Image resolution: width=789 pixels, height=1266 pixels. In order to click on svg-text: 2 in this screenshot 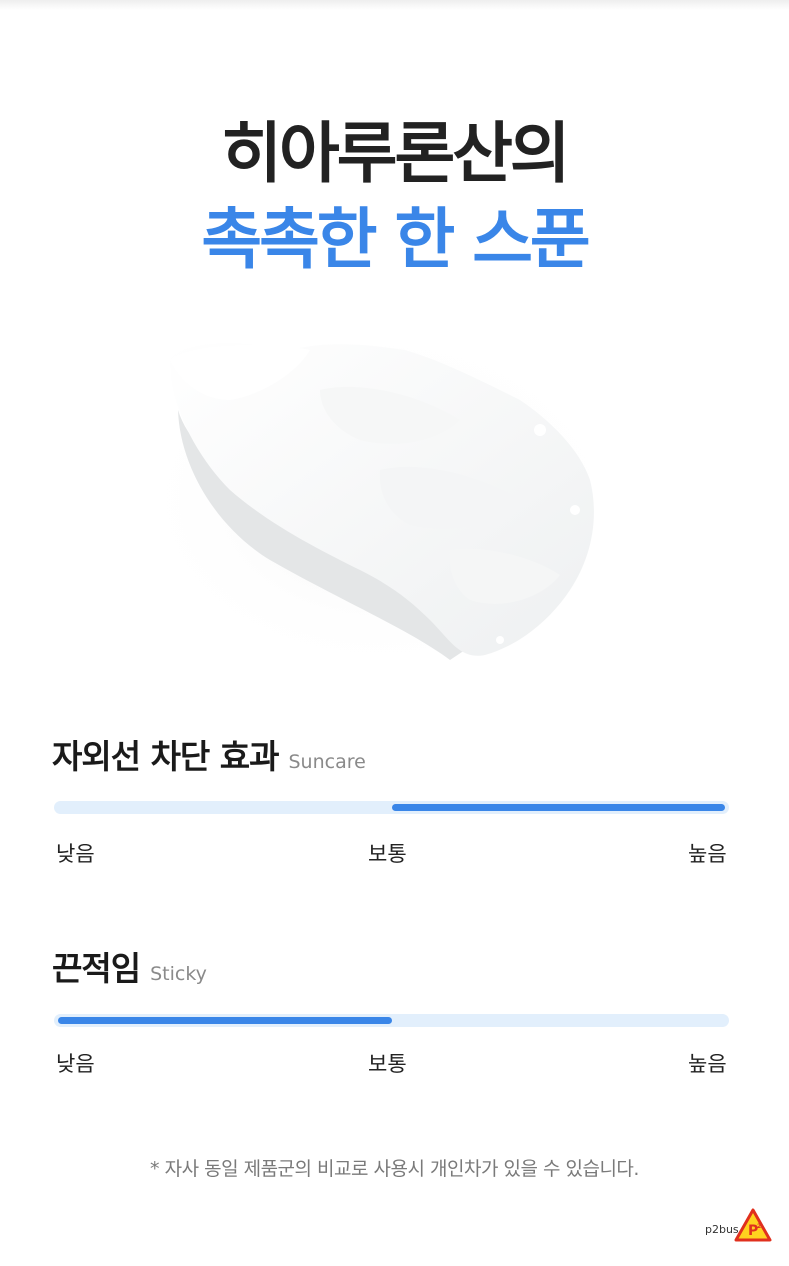, I will do `click(759, 1226)`.